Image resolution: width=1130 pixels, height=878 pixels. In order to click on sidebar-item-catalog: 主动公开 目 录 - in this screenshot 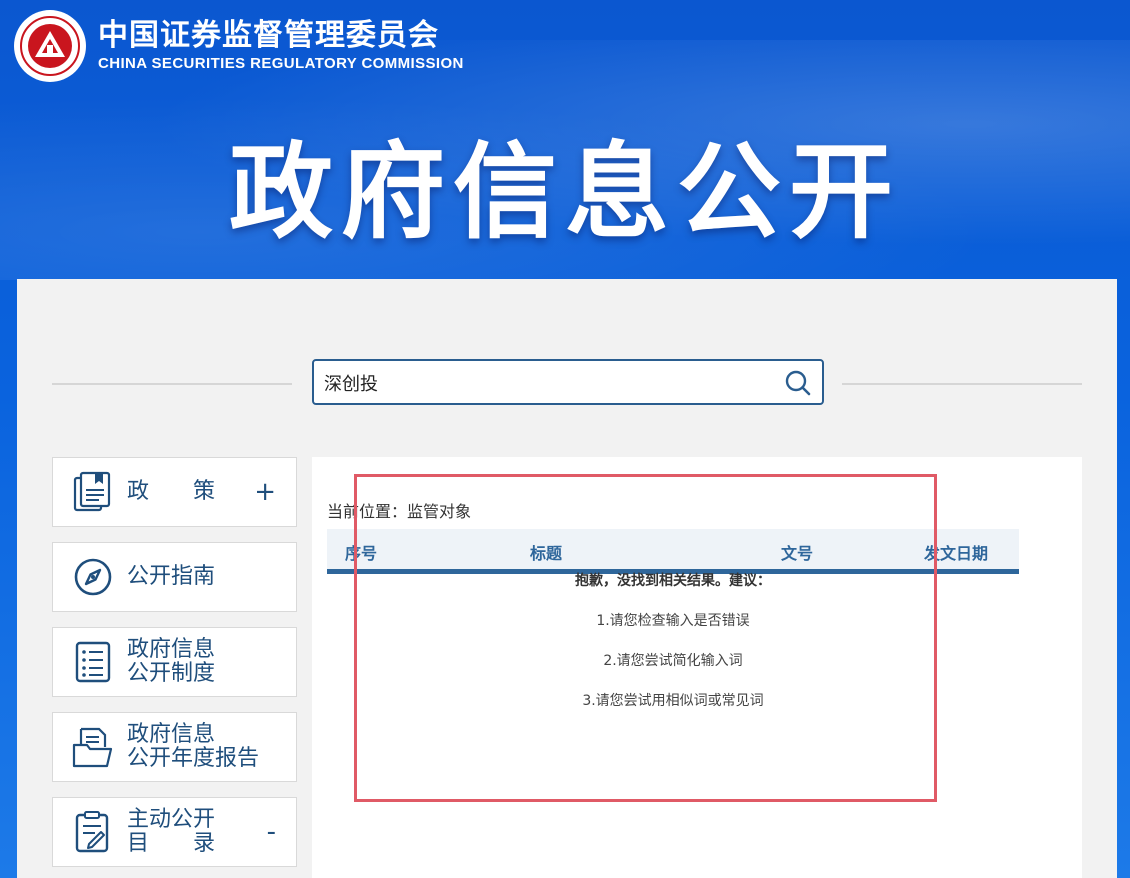, I will do `click(174, 832)`.